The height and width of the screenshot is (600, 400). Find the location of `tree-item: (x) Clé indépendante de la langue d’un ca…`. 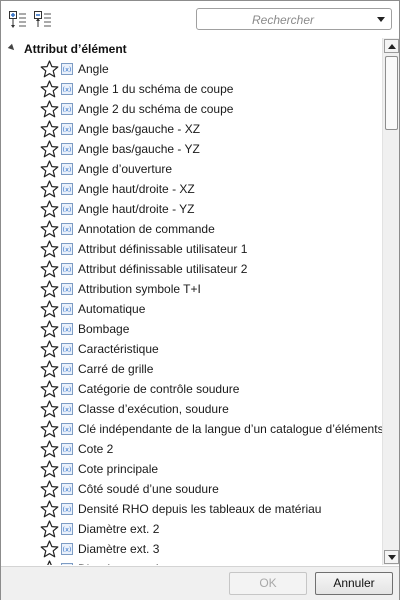

tree-item: (x) Clé indépendante de la langue d’un ca… is located at coordinates (192, 429).